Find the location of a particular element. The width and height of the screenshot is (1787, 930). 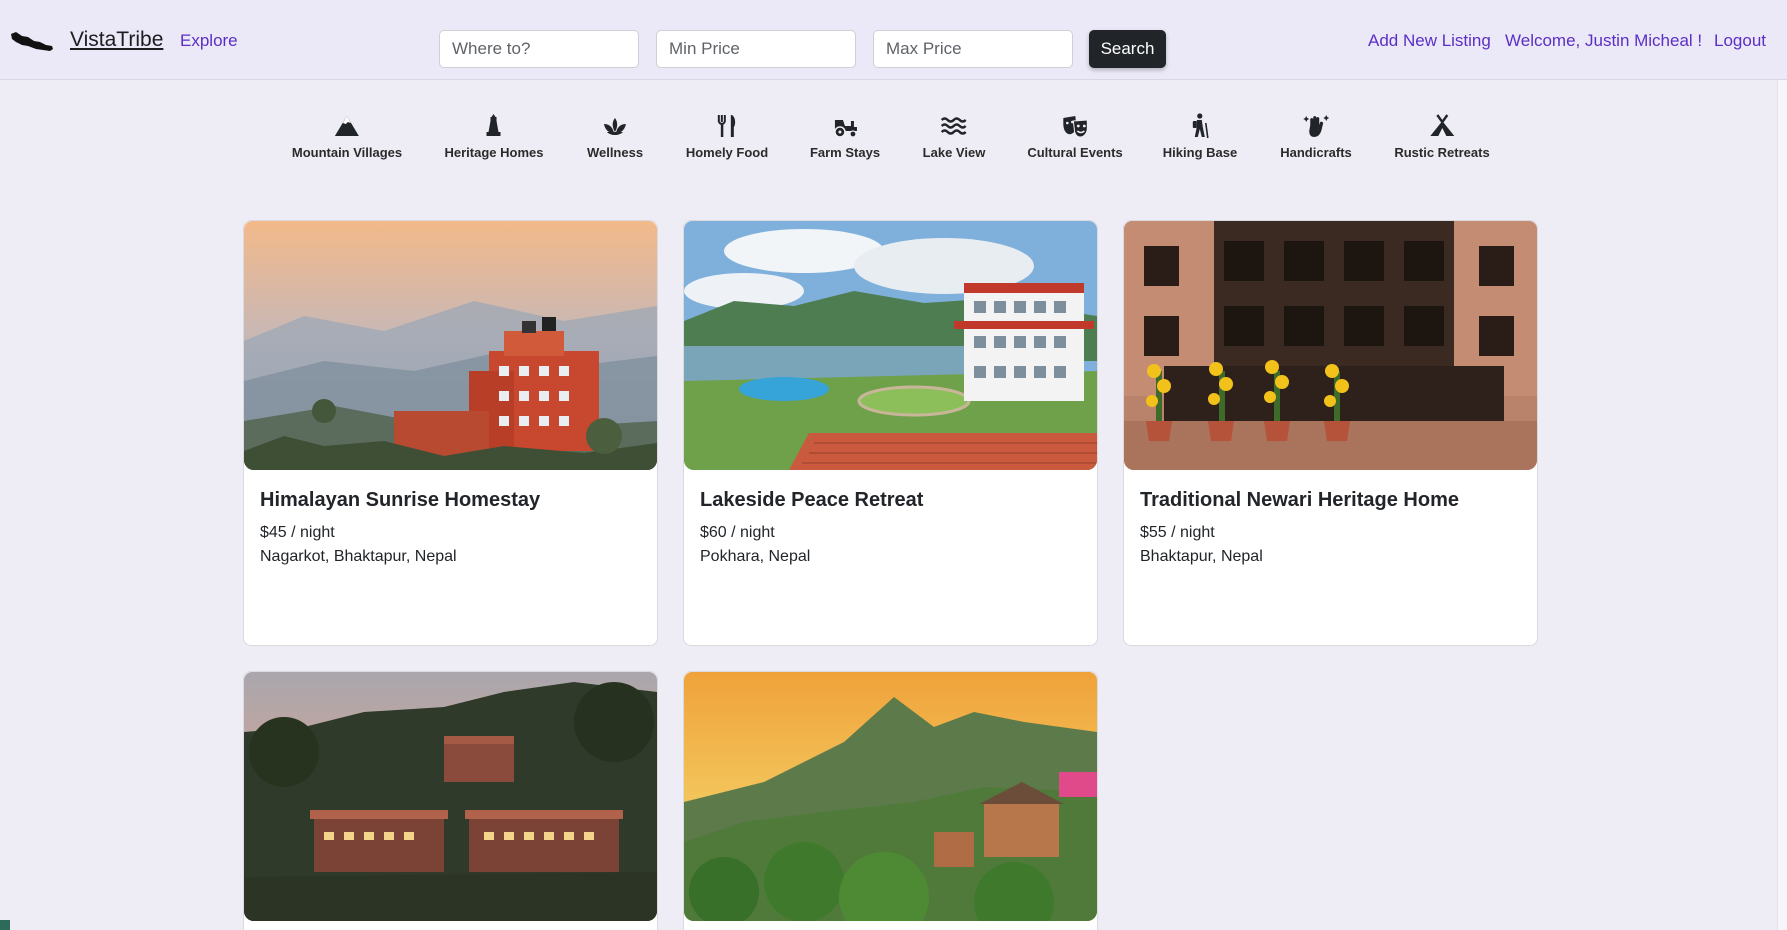

category-hiking-base: Hiking Base is located at coordinates (1200, 138).